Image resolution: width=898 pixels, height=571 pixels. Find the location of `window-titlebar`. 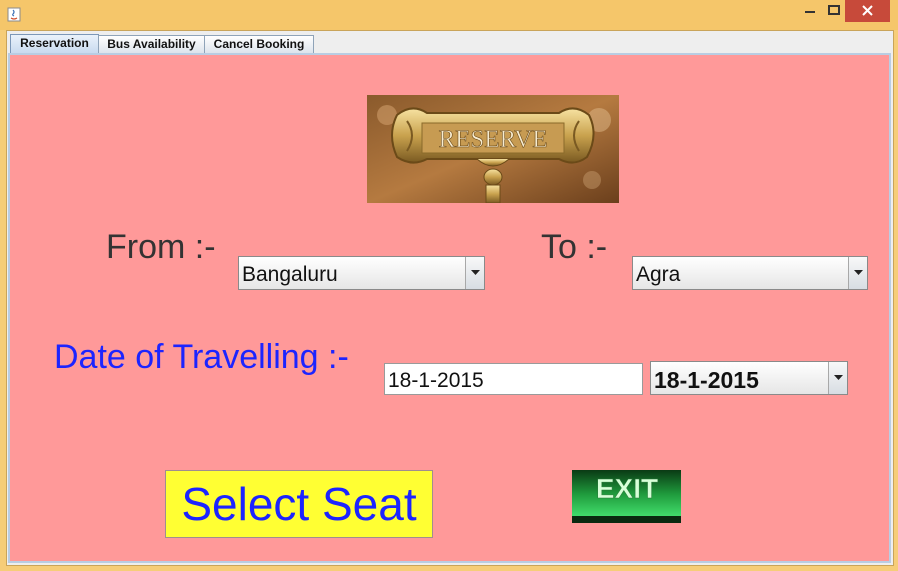

window-titlebar is located at coordinates (449, 15).